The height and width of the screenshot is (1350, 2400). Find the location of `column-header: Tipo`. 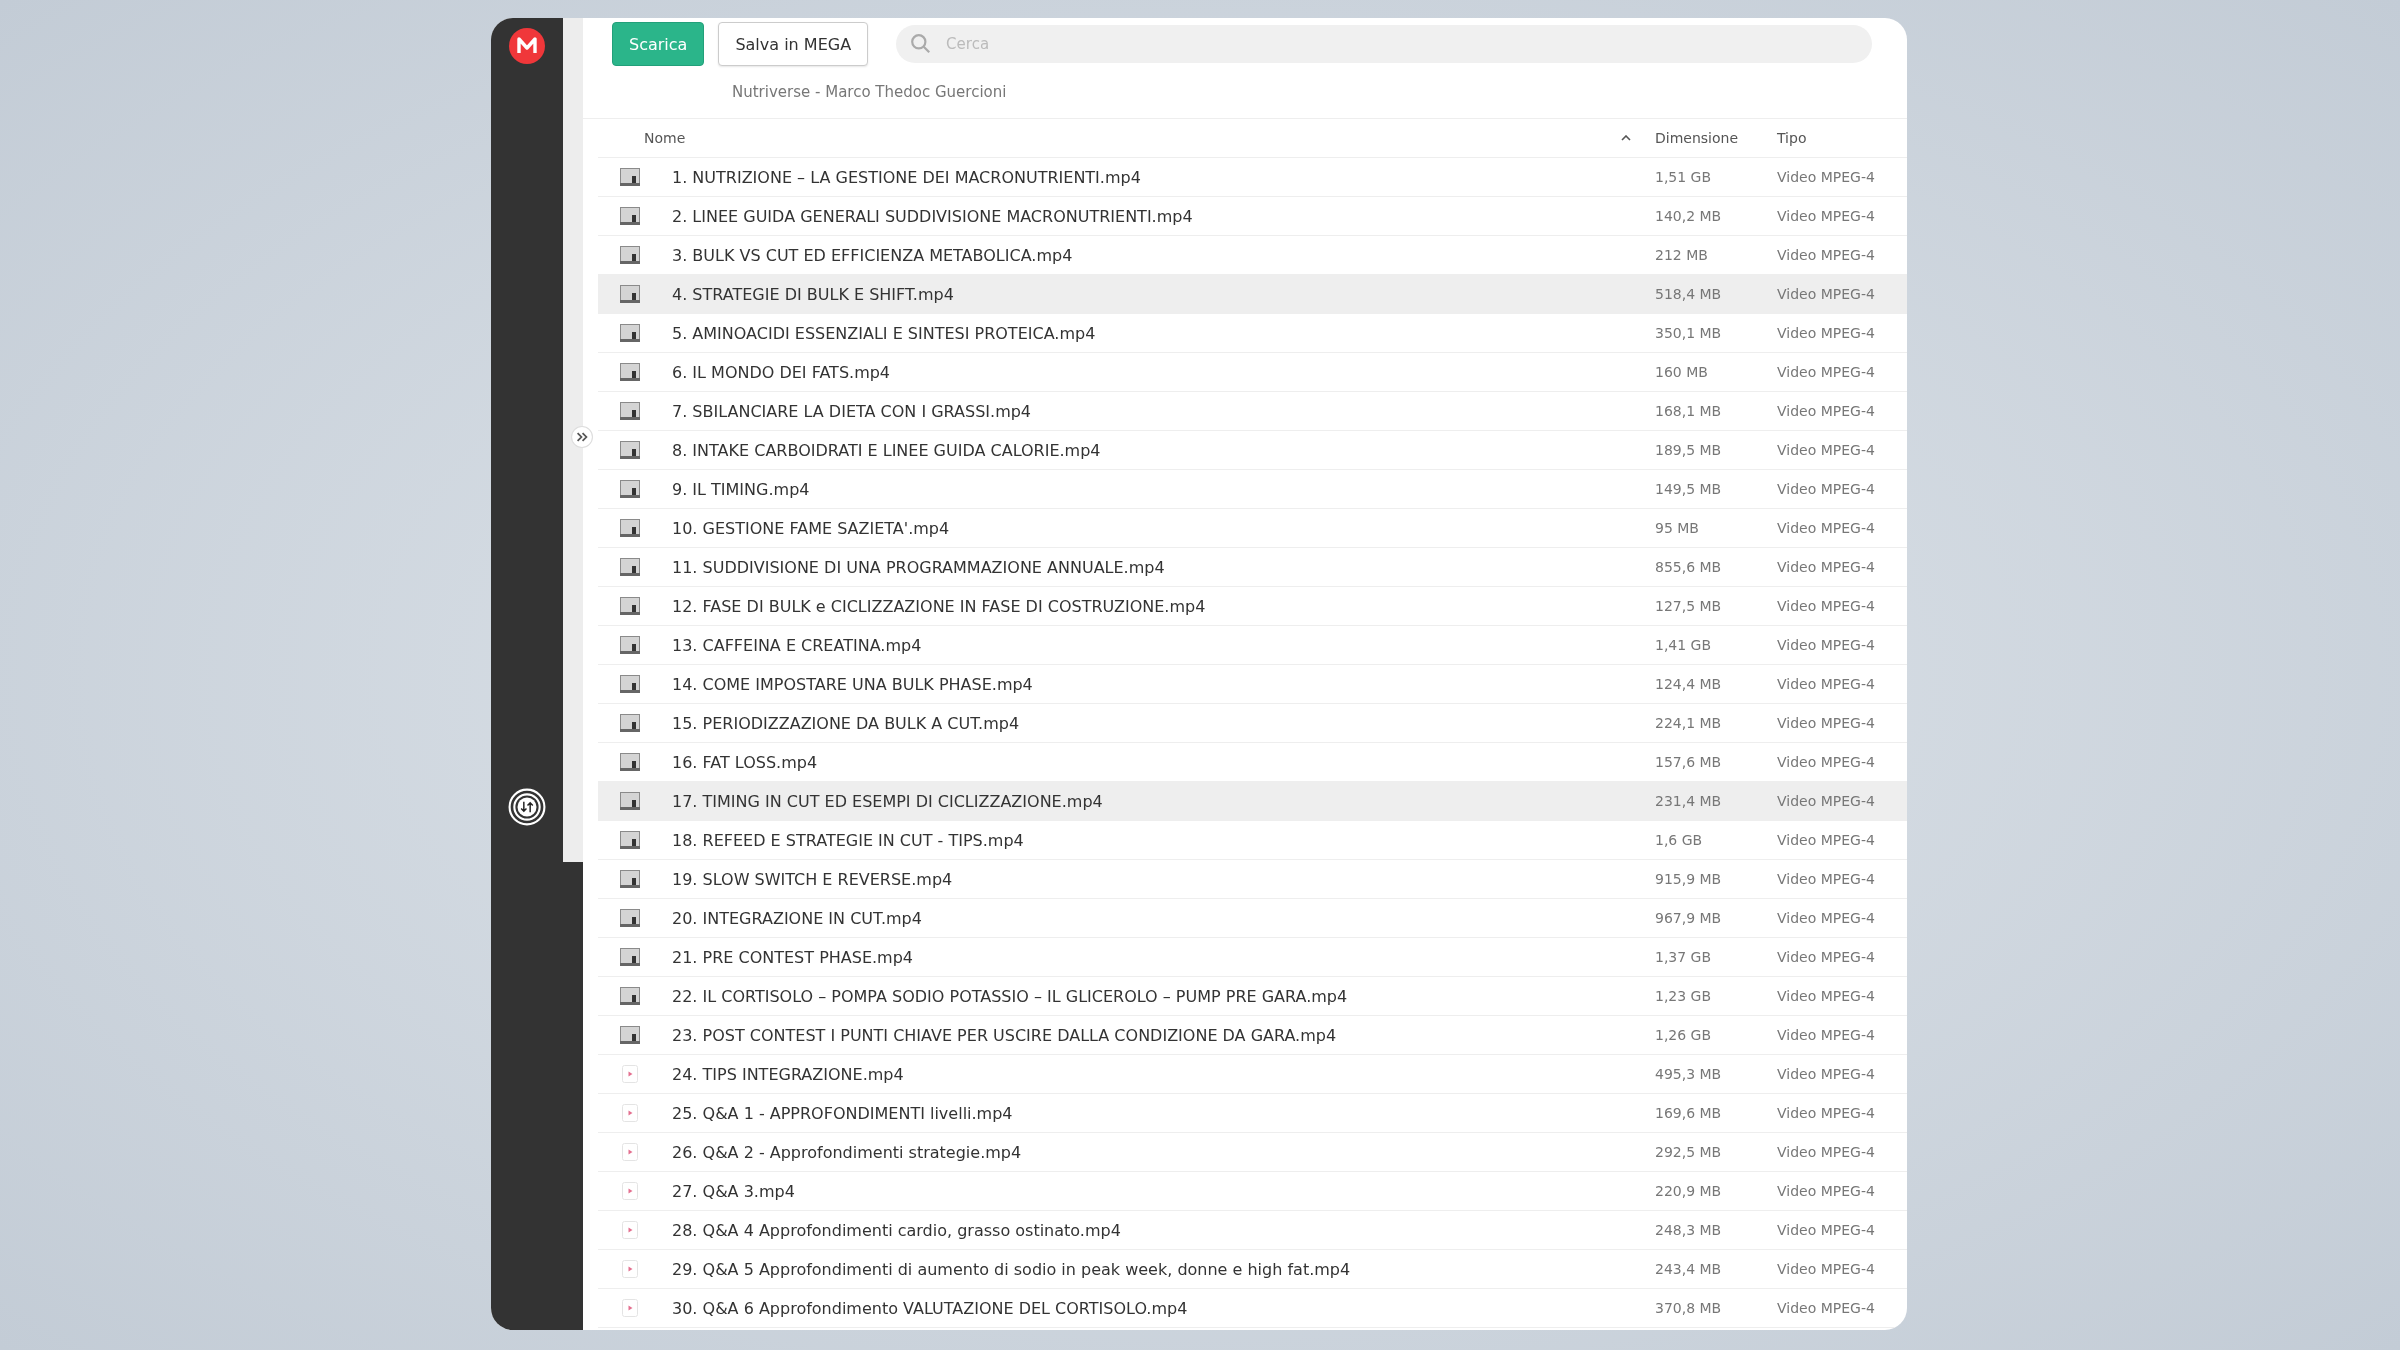

column-header: Tipo is located at coordinates (1792, 138).